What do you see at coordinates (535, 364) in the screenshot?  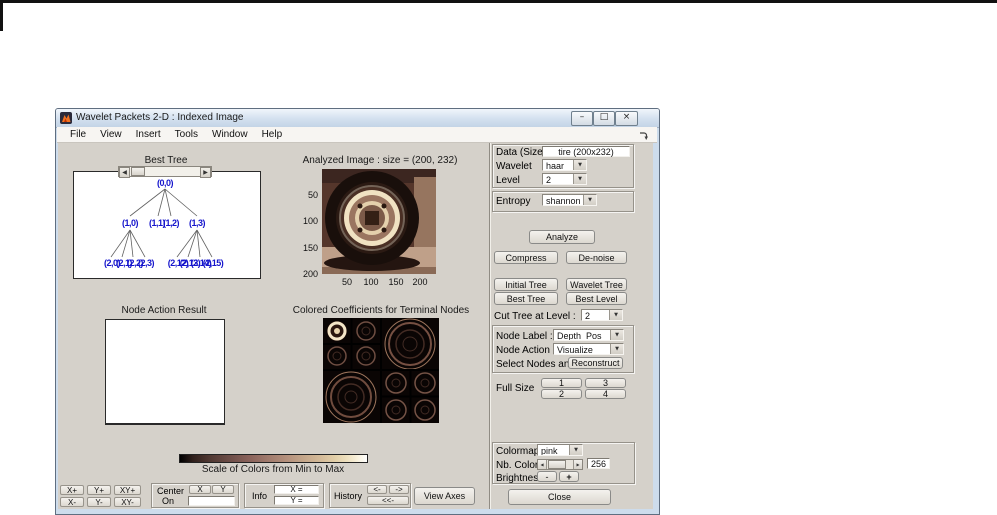 I see `select-nodes-label: Select Nodes and` at bounding box center [535, 364].